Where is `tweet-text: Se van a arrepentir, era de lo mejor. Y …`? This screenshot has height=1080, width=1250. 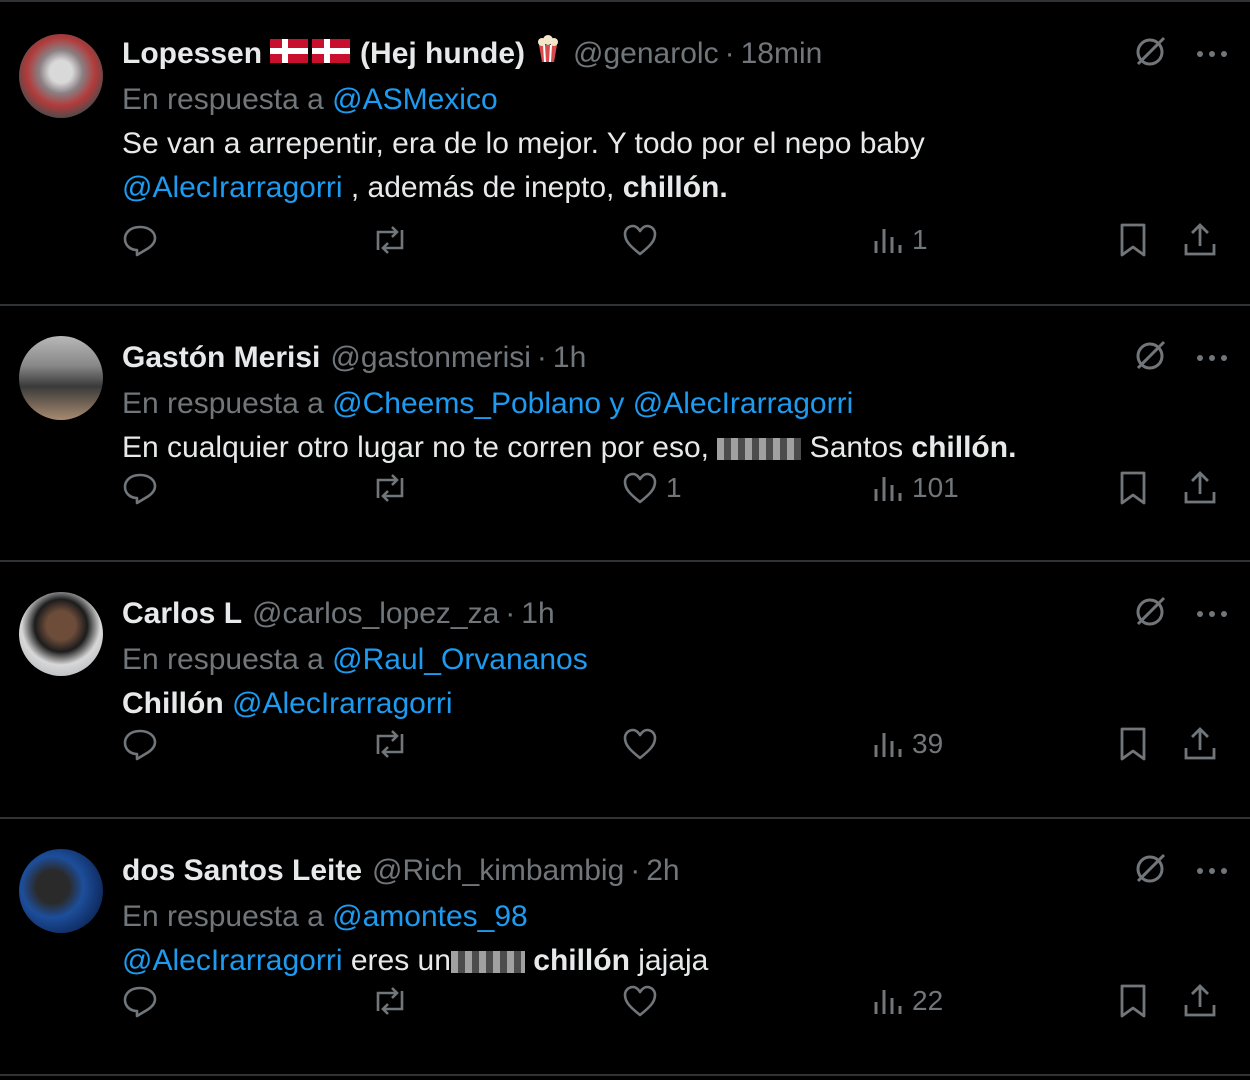 tweet-text: Se van a arrepentir, era de lo mejor. Y … is located at coordinates (666, 166).